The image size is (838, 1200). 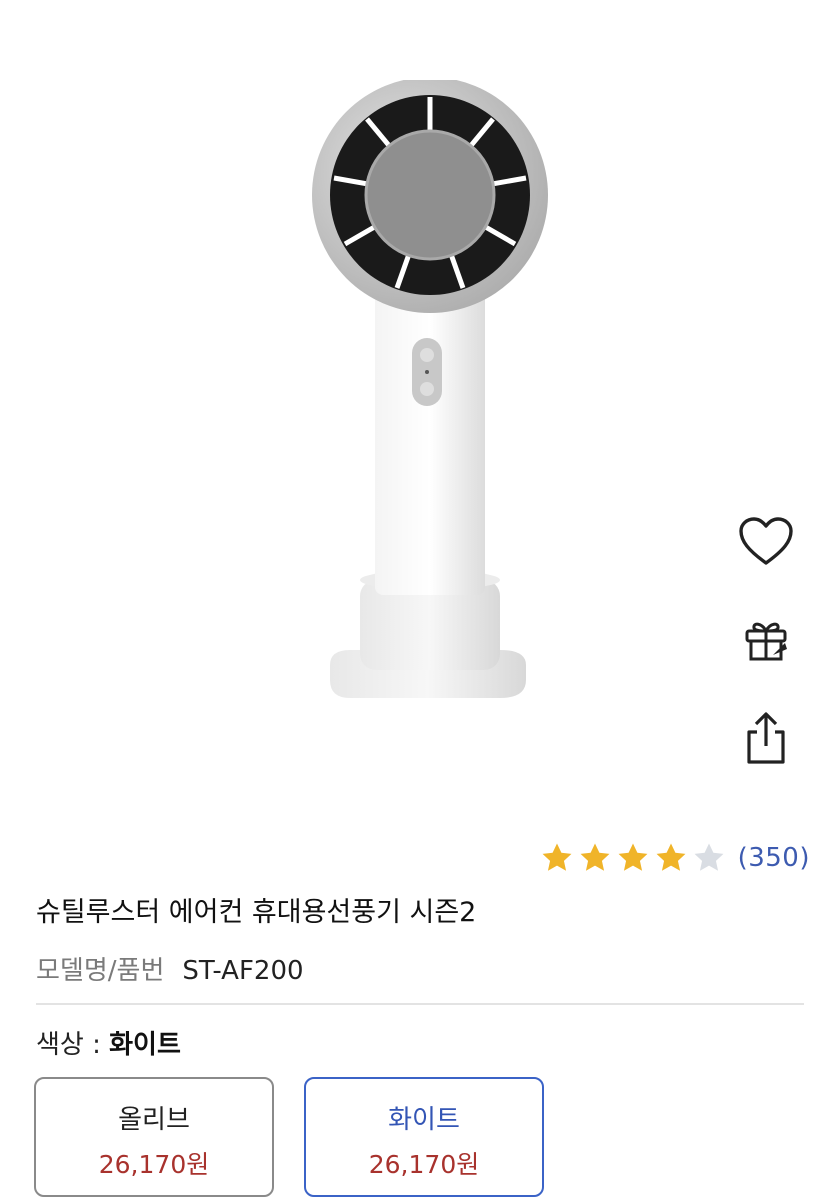 I want to click on option-white: 화이트 26,170원, so click(x=424, y=1137).